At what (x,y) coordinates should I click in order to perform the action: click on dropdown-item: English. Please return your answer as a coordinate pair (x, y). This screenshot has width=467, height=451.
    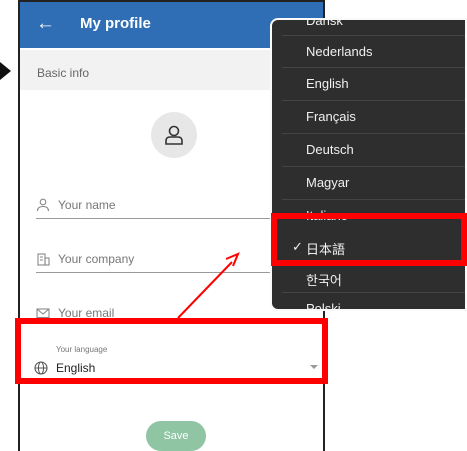
    Looking at the image, I should click on (368, 84).